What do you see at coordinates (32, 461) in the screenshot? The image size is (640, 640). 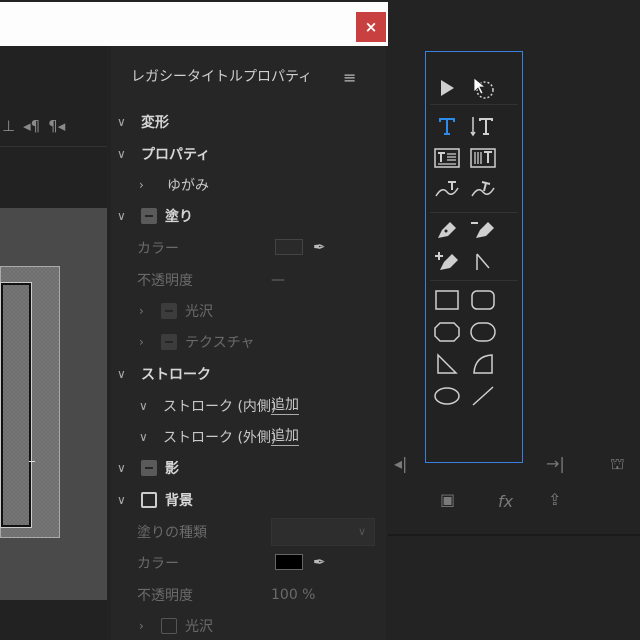 I see `canvas-tick` at bounding box center [32, 461].